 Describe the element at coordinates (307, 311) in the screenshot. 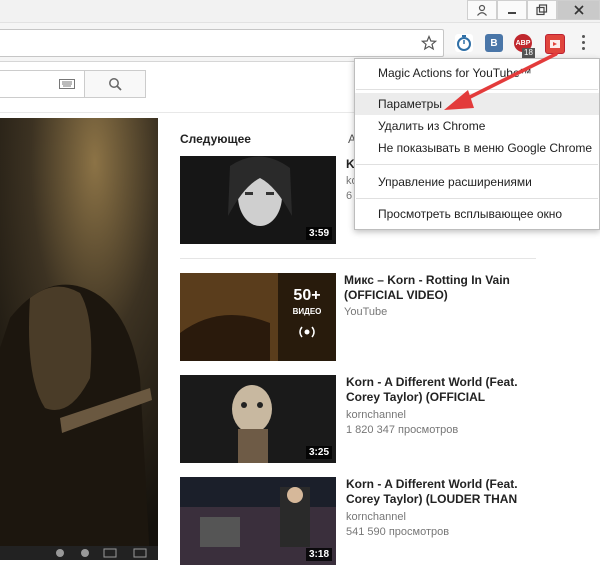

I see `mix-label: ВИДЕО` at that location.